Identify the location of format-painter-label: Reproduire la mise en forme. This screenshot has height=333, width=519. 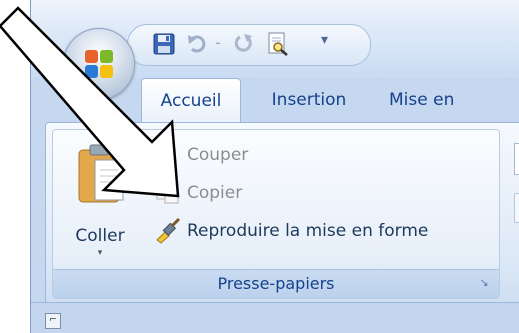
(308, 231).